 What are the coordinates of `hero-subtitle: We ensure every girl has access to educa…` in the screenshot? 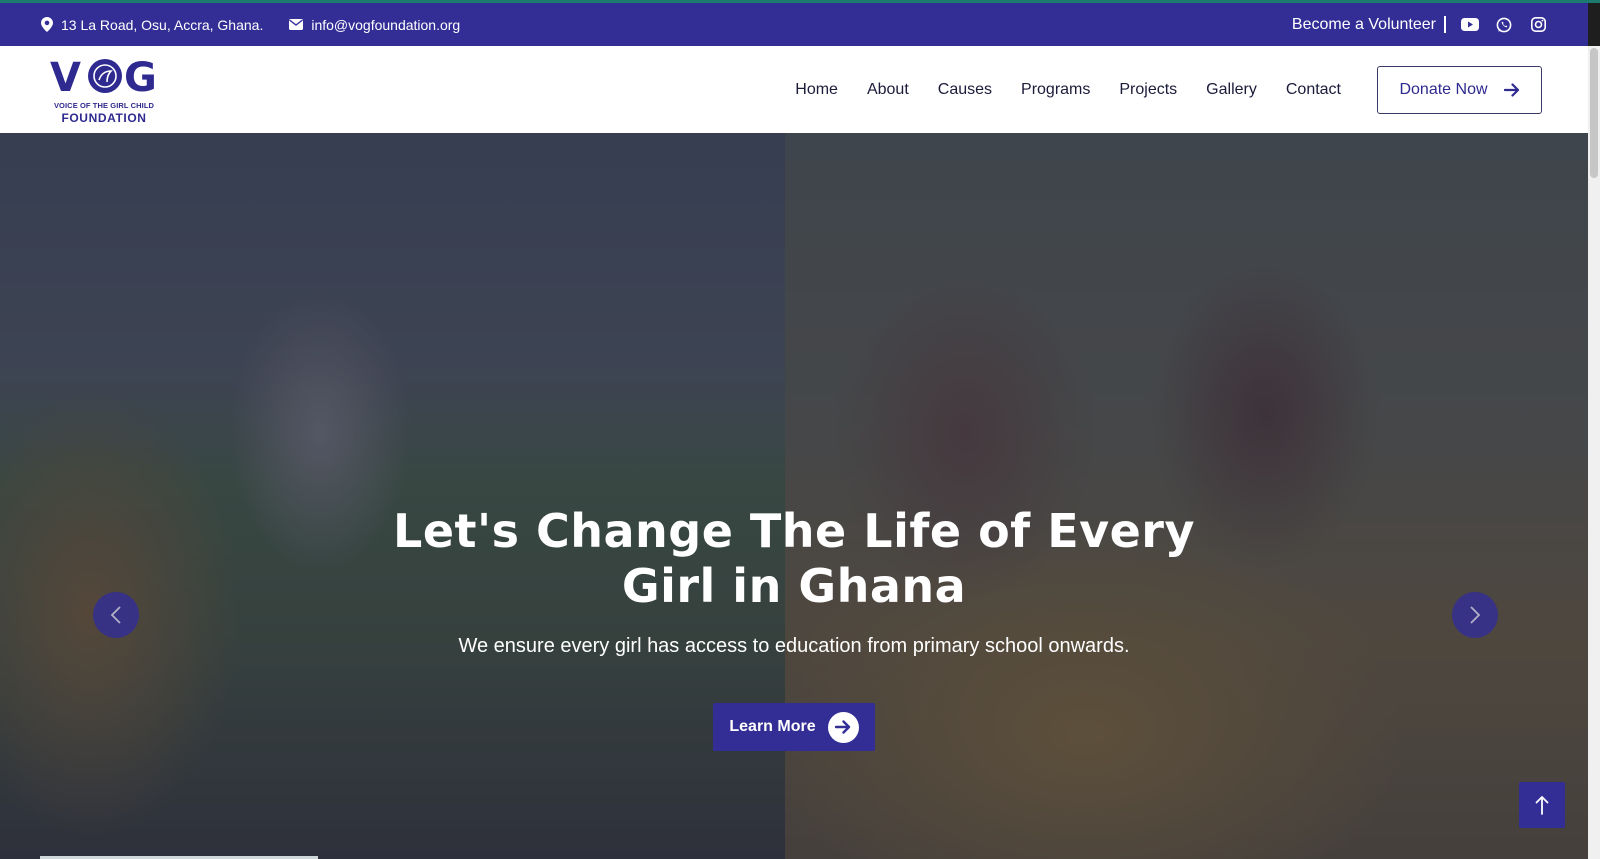 It's located at (794, 646).